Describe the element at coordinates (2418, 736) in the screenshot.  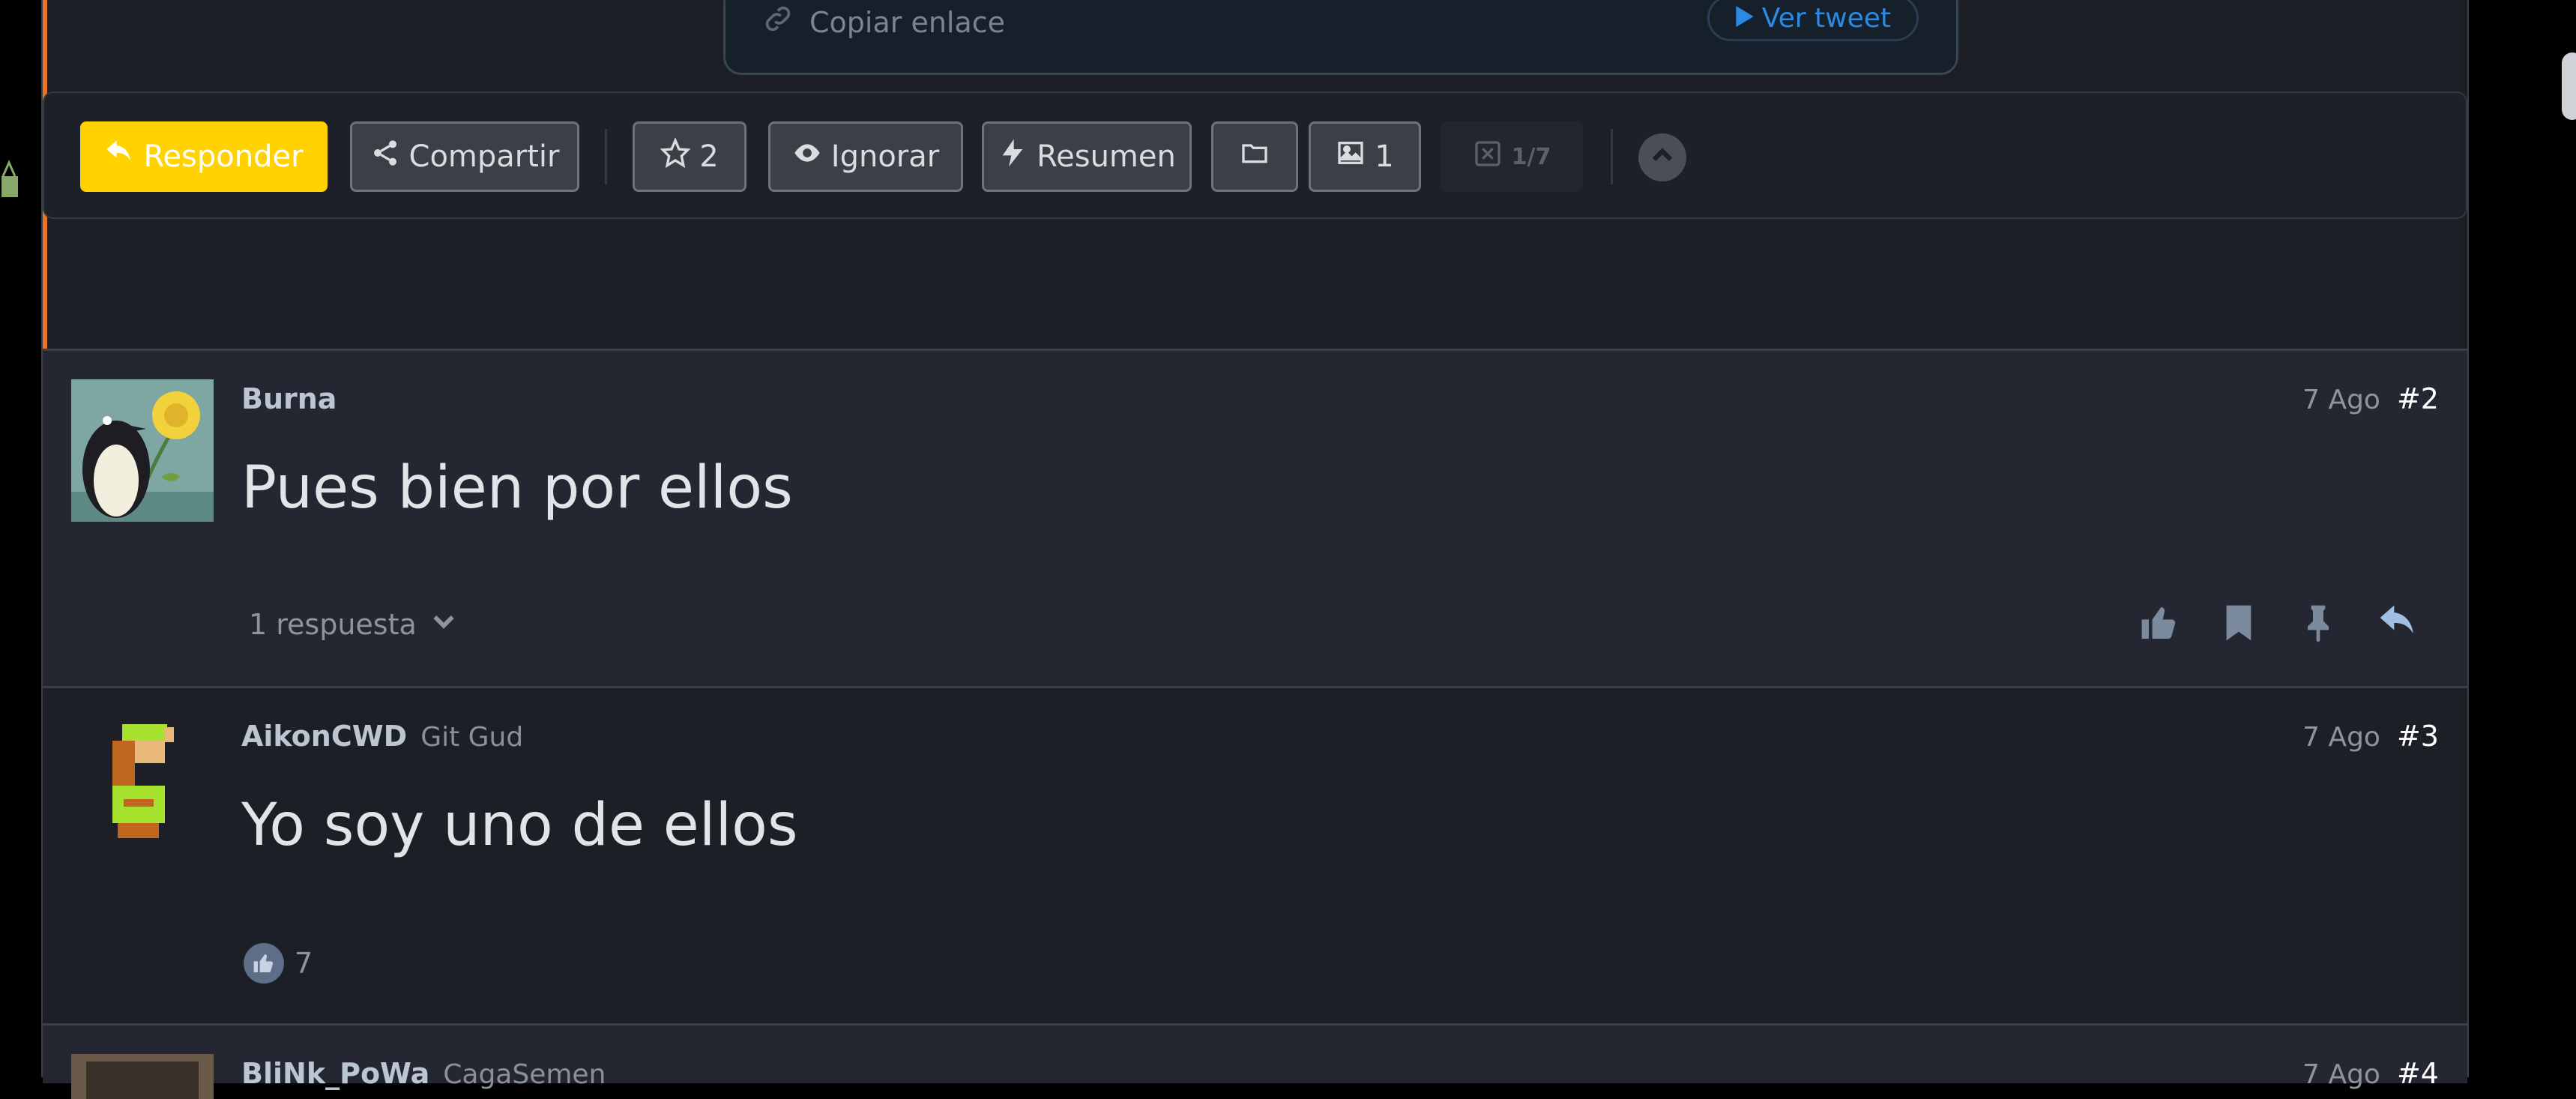
I see `comment-number: #3` at that location.